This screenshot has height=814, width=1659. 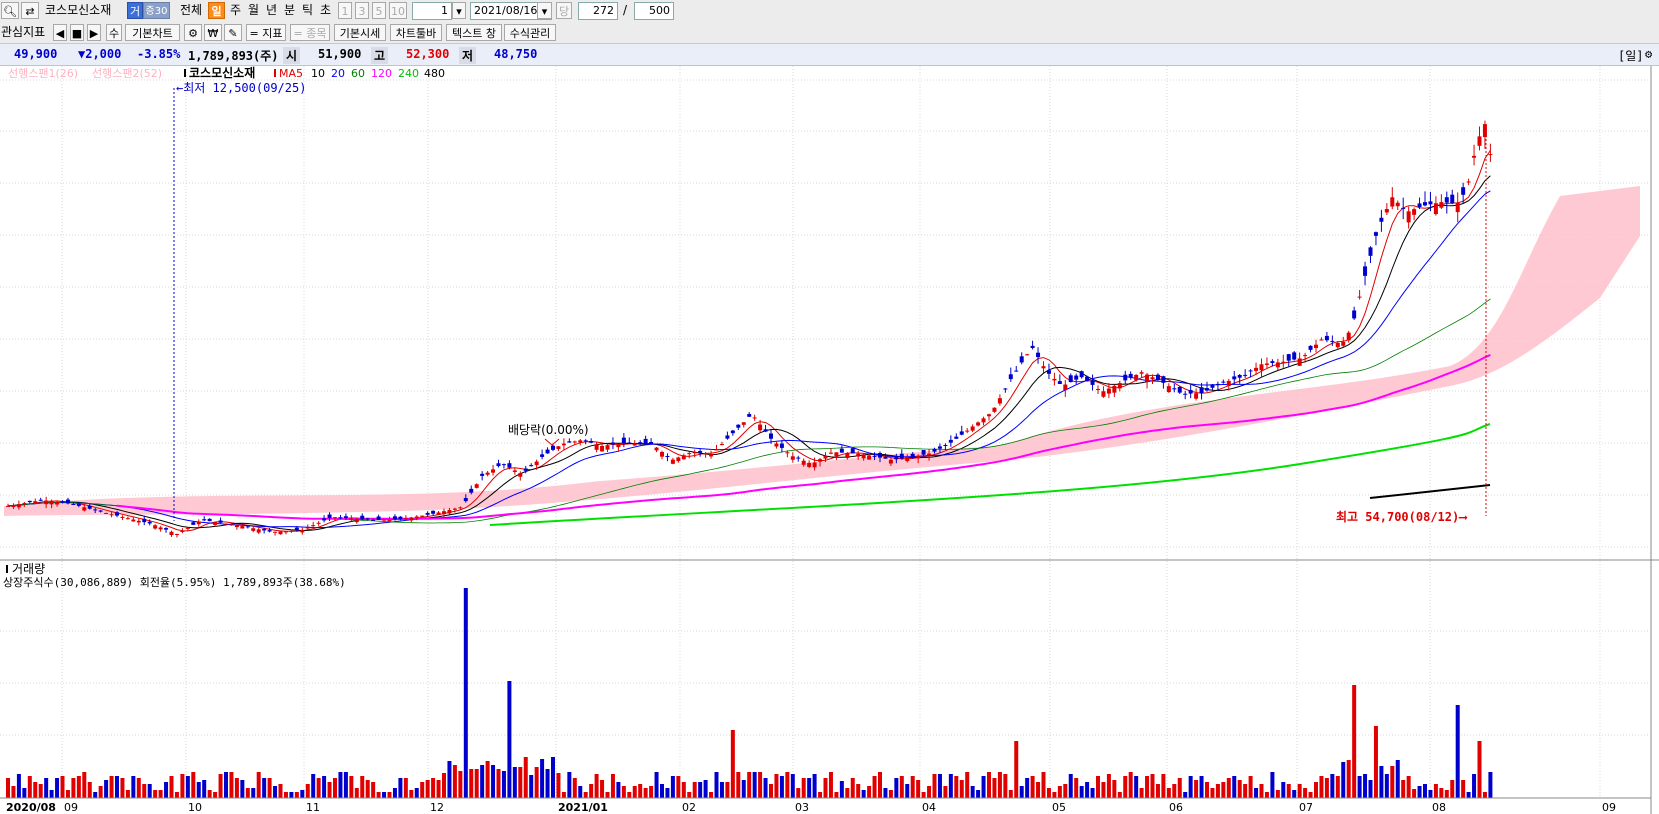 What do you see at coordinates (307, 10) in the screenshot?
I see `period-tick: 틱` at bounding box center [307, 10].